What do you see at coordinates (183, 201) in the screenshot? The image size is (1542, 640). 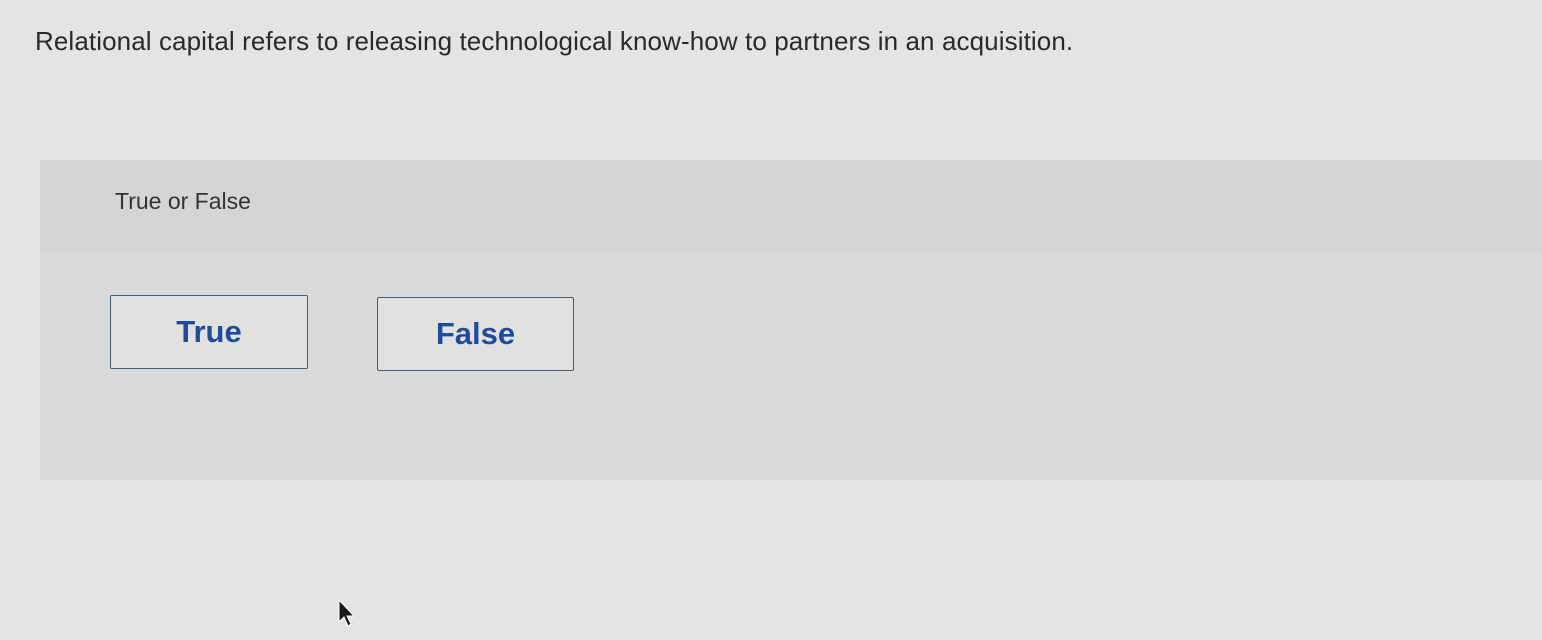 I see `question-type-label: True or False` at bounding box center [183, 201].